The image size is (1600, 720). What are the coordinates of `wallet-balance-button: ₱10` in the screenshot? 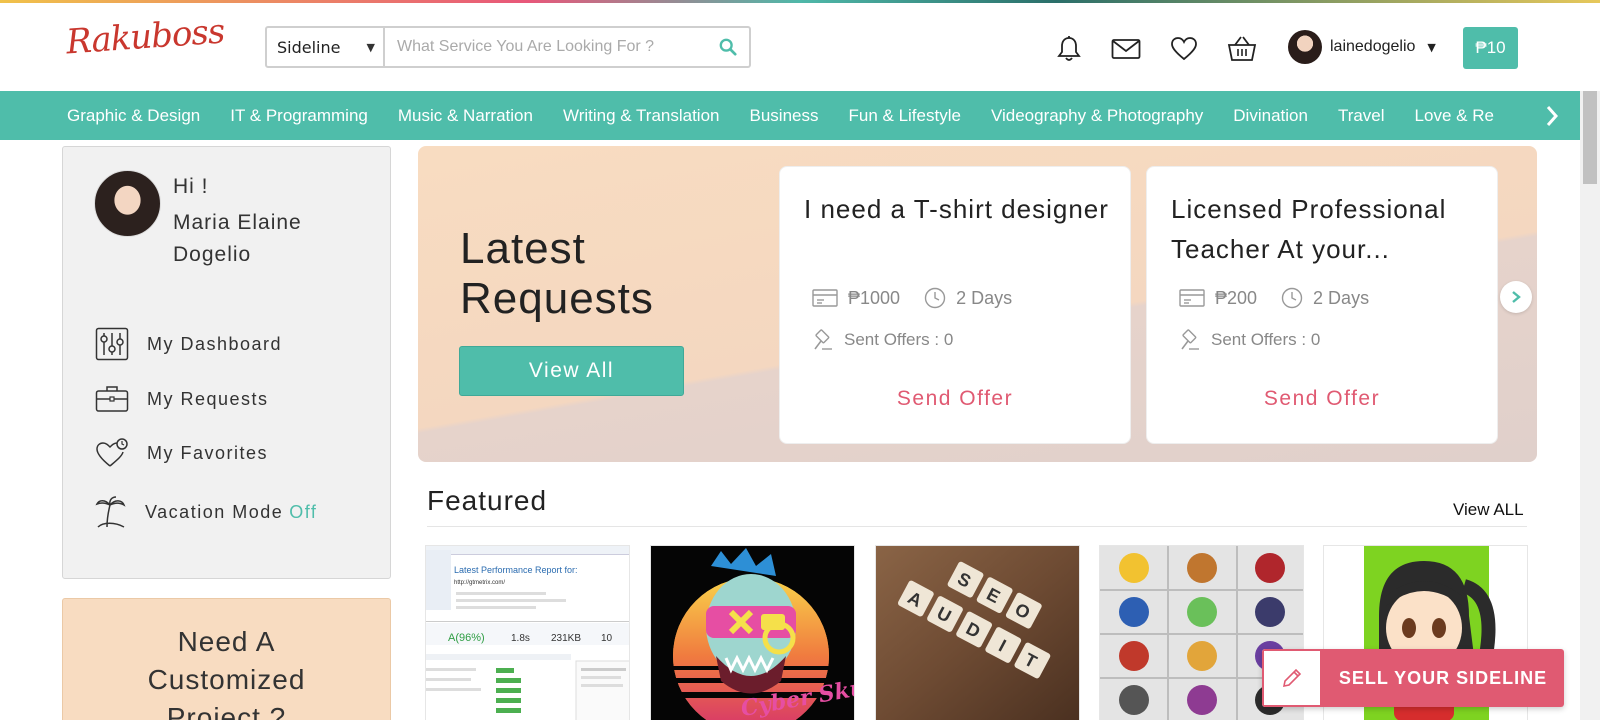 It's located at (1490, 48).